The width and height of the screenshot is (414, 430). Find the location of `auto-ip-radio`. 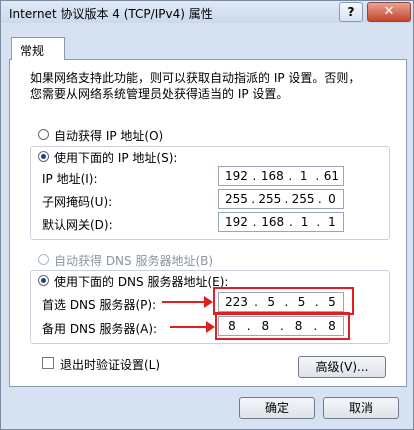

auto-ip-radio is located at coordinates (43, 134).